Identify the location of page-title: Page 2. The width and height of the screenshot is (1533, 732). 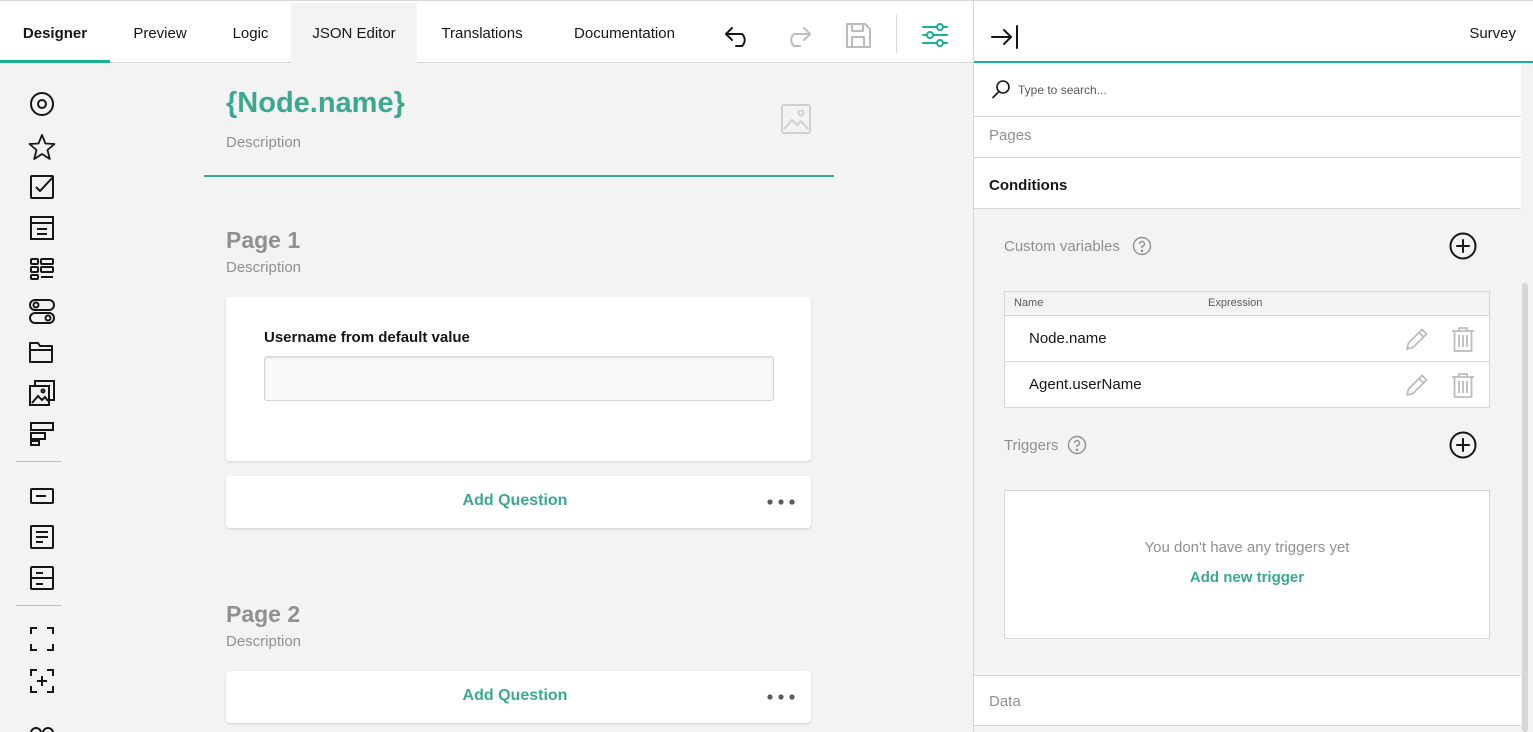
(263, 614).